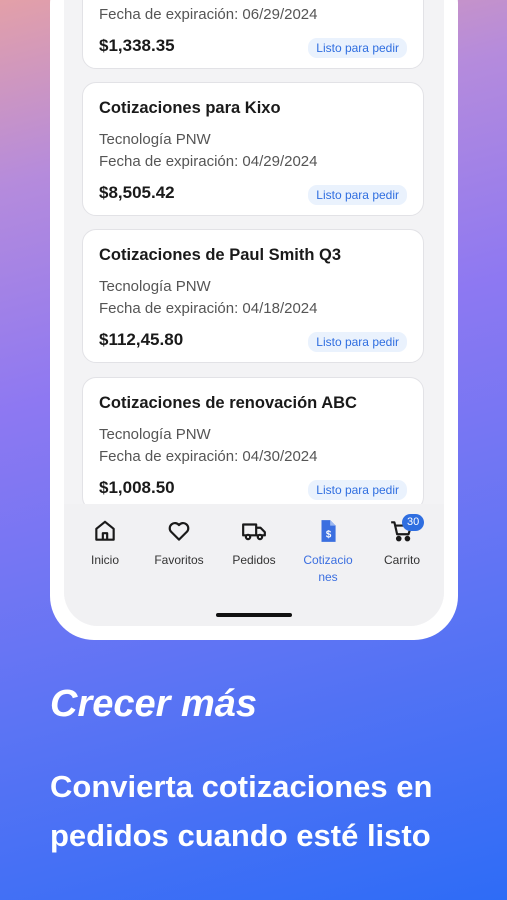 The image size is (507, 900). Describe the element at coordinates (254, 543) in the screenshot. I see `tab-pedidos: Pedidos` at that location.